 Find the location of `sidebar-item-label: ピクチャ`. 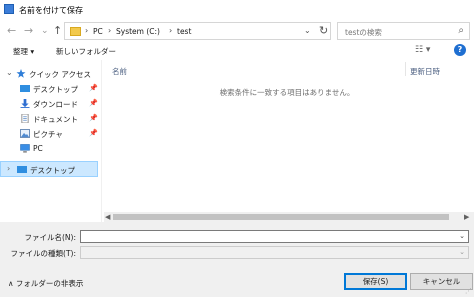

sidebar-item-label: ピクチャ is located at coordinates (48, 134).